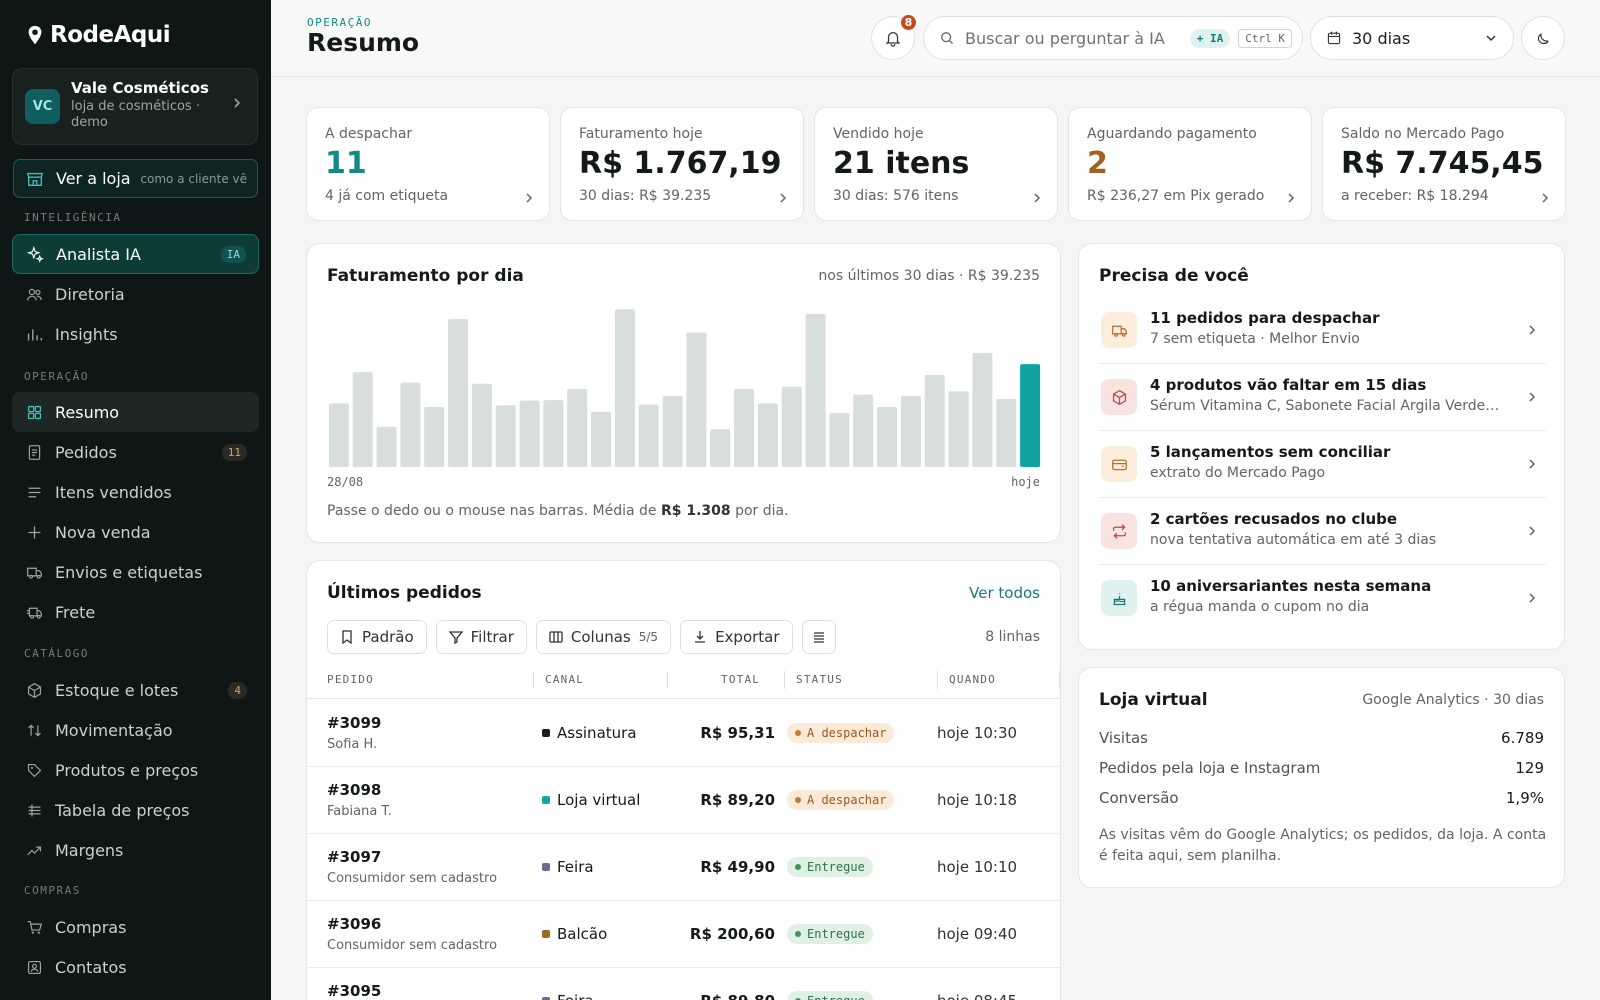  I want to click on columns-icon, so click(556, 637).